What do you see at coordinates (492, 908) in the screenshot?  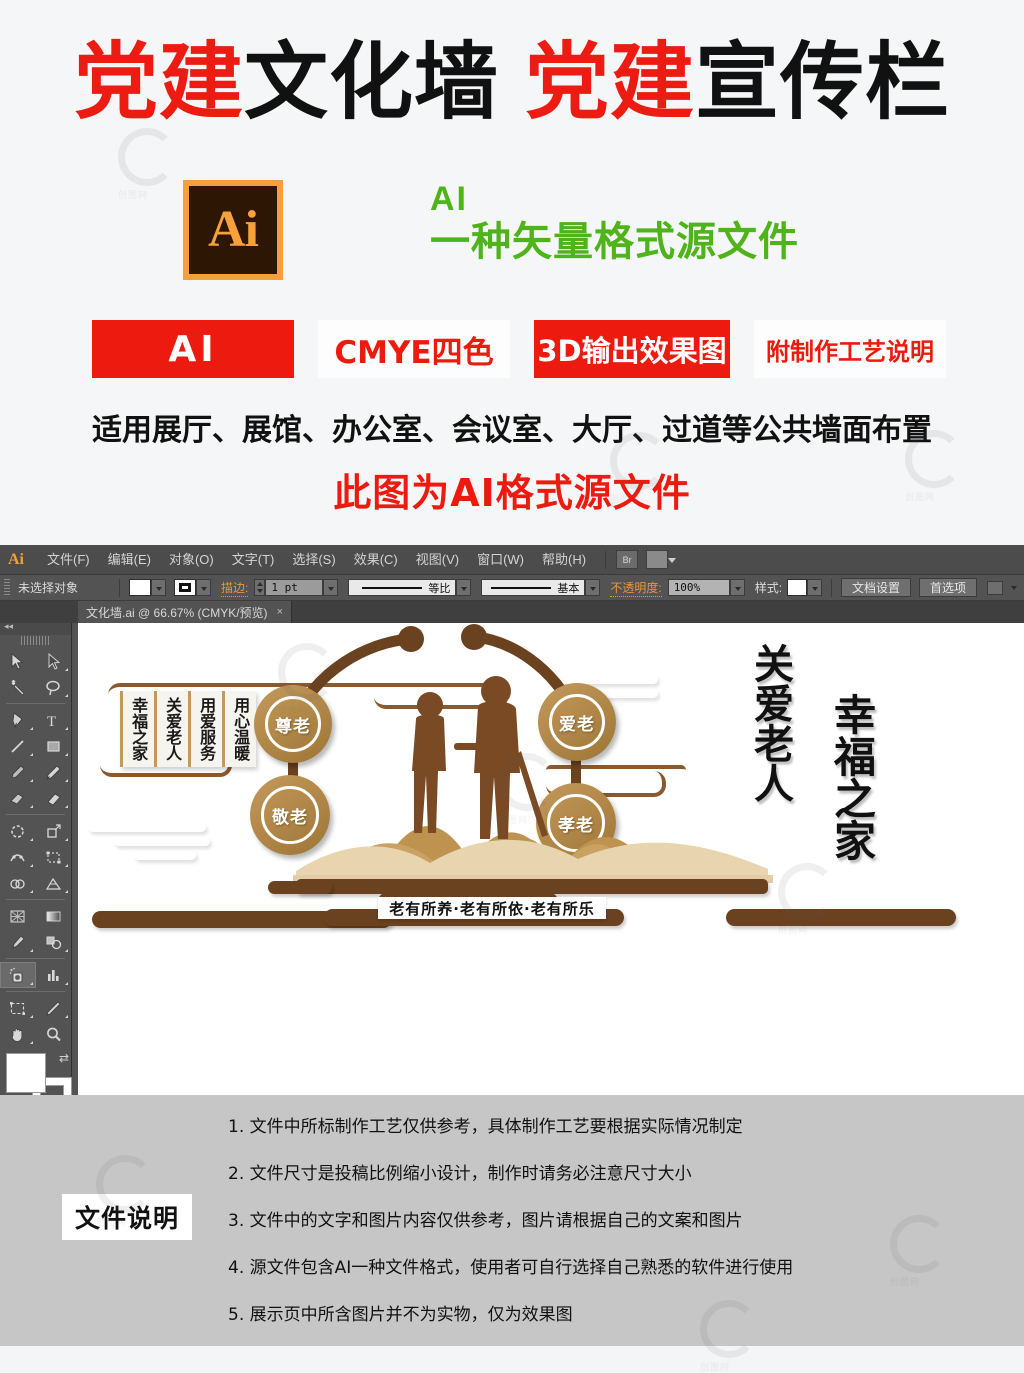 I see `artwork-banner: 老有所养·老有所依·老有所乐` at bounding box center [492, 908].